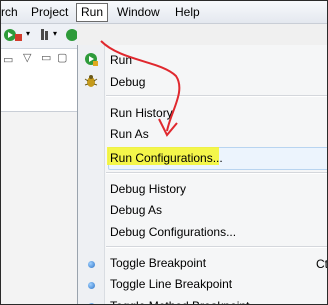 The width and height of the screenshot is (328, 305). What do you see at coordinates (71, 35) in the screenshot?
I see `run-dropdown-icon` at bounding box center [71, 35].